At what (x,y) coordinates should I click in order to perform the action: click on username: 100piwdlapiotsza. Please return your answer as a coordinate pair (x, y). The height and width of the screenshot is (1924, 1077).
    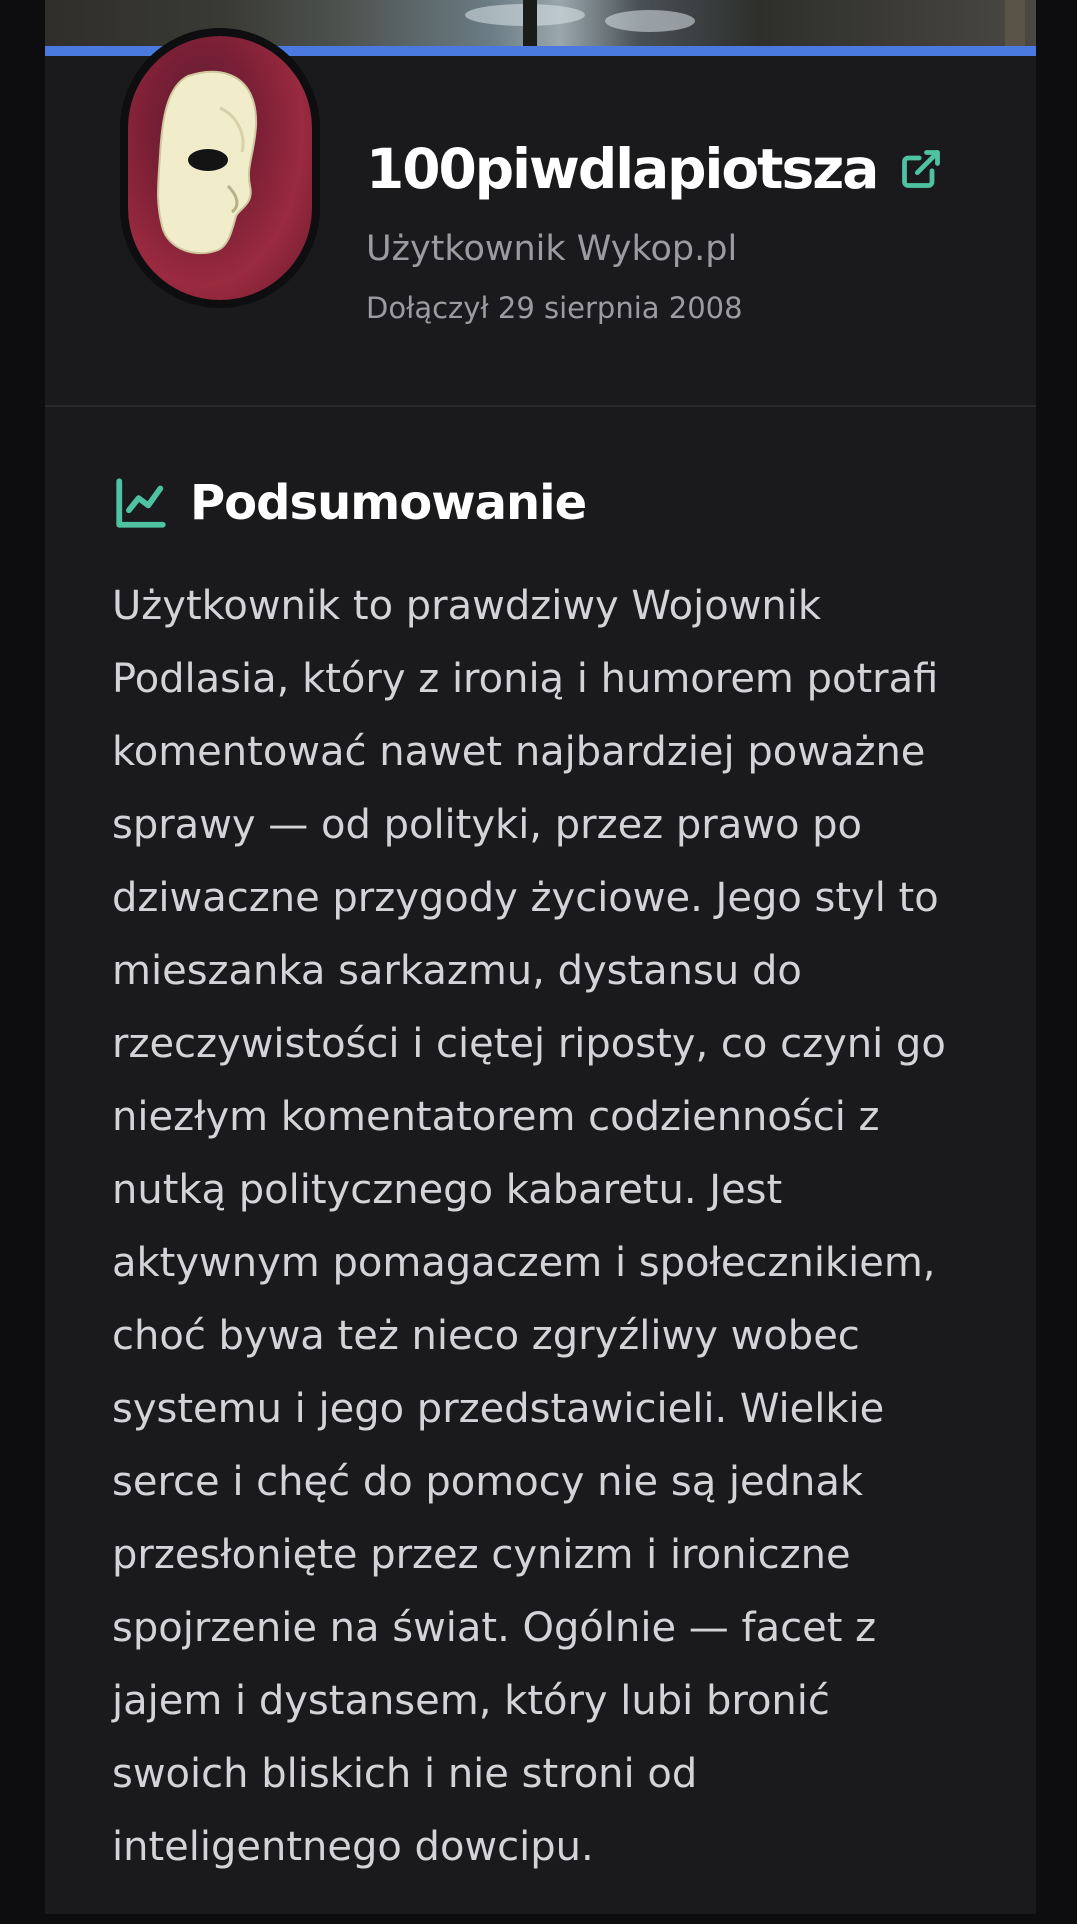
    Looking at the image, I should click on (622, 169).